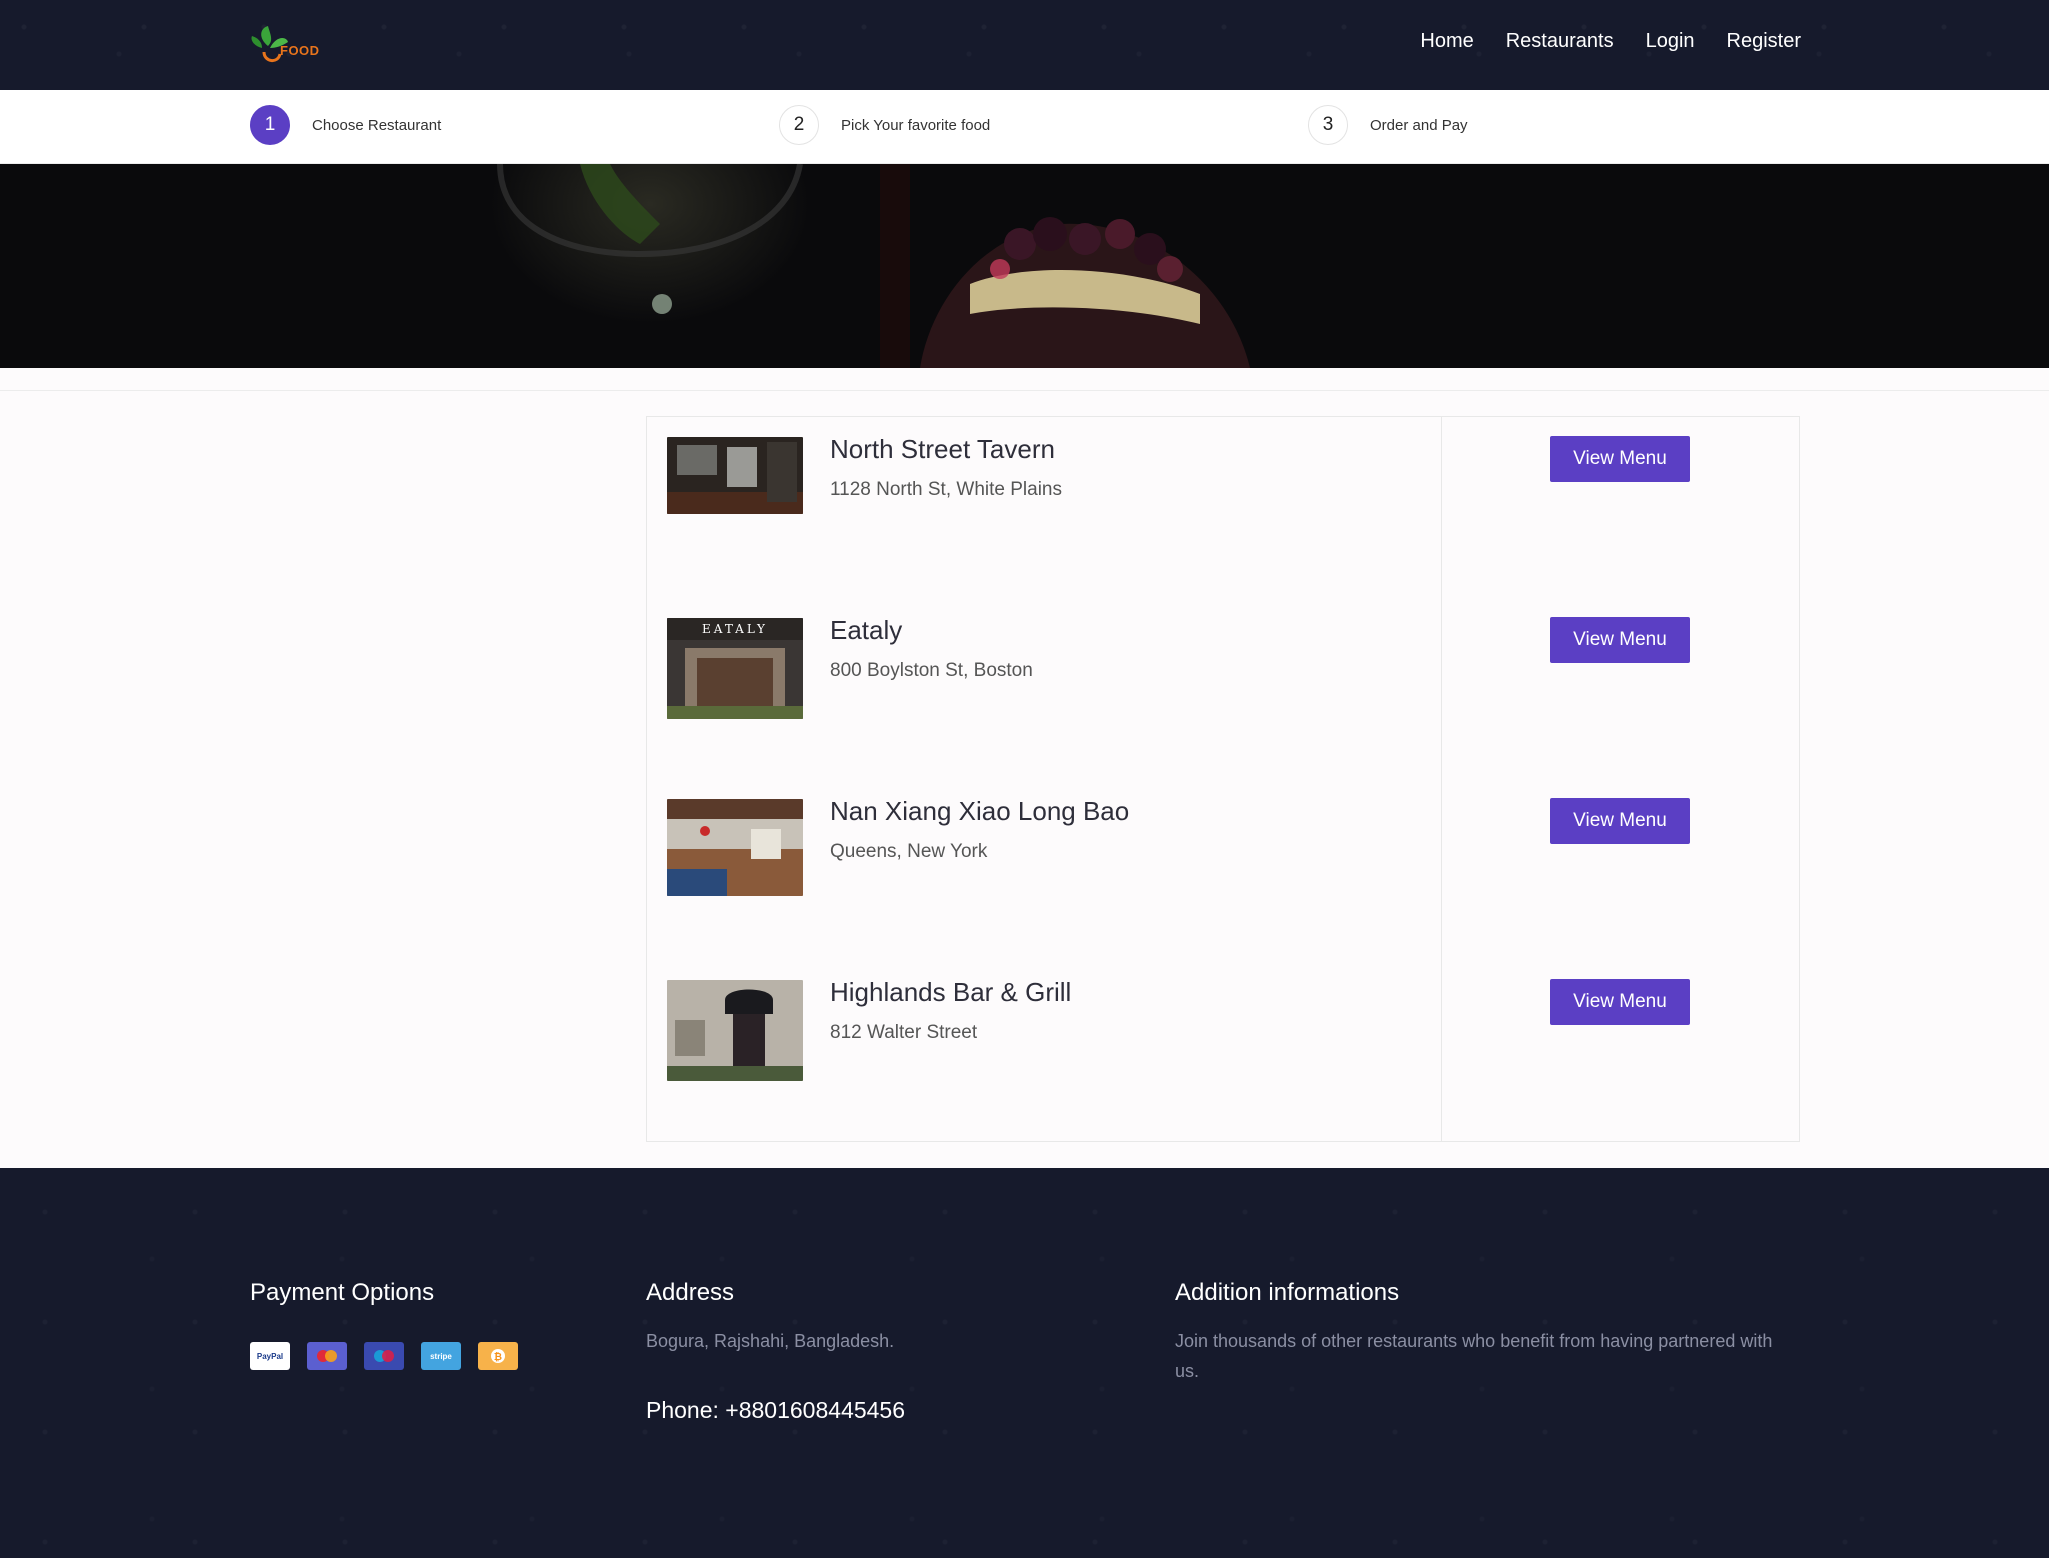 Image resolution: width=2049 pixels, height=1558 pixels. Describe the element at coordinates (904, 1032) in the screenshot. I see `restaurant-address: 812 Walter Street` at that location.